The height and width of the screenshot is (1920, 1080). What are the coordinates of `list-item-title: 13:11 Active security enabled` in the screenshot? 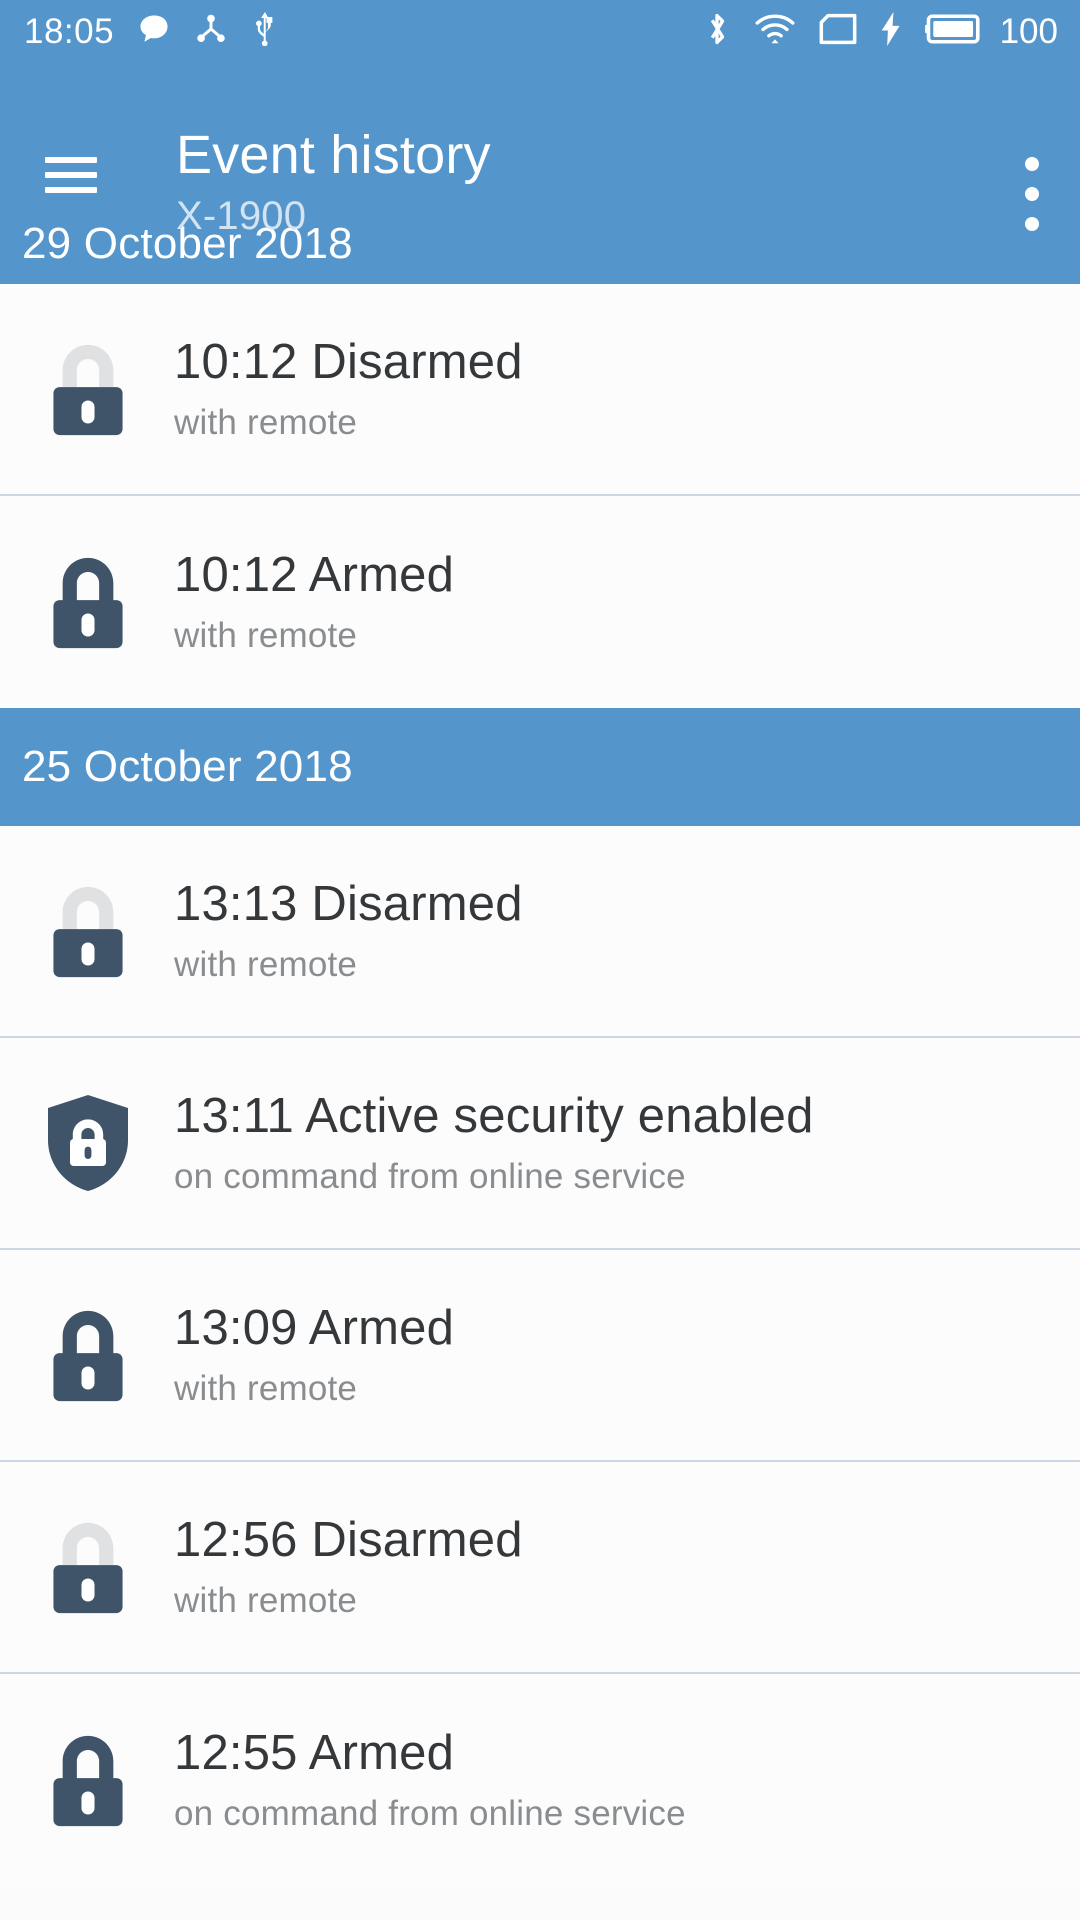 It's located at (494, 1116).